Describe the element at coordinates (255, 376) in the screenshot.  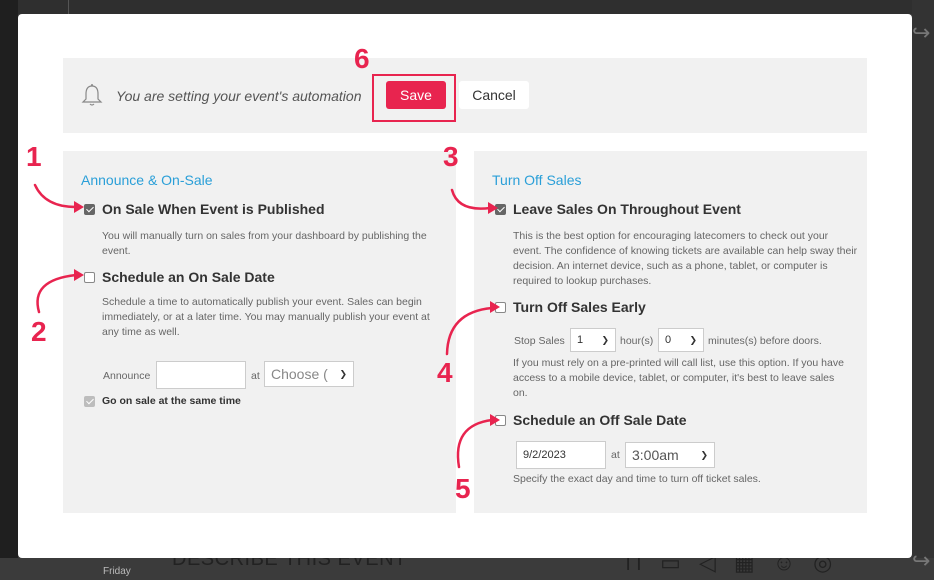
I see `announce-at-label: at` at that location.